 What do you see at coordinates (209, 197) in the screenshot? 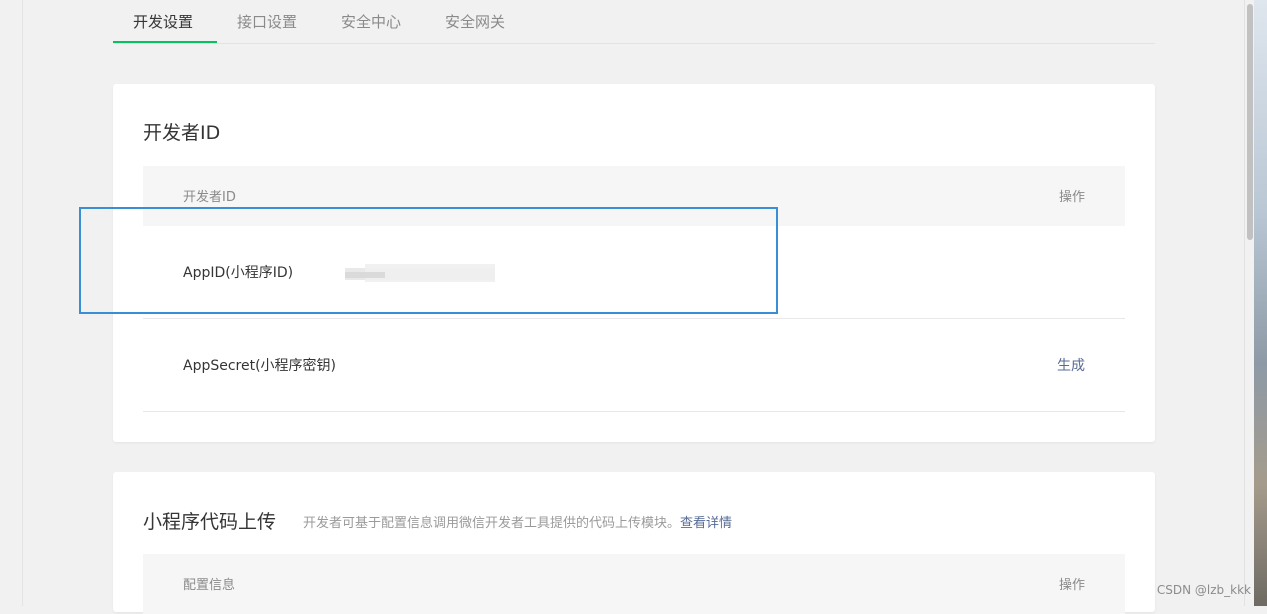
I see `header-developer-id: 开发者ID` at bounding box center [209, 197].